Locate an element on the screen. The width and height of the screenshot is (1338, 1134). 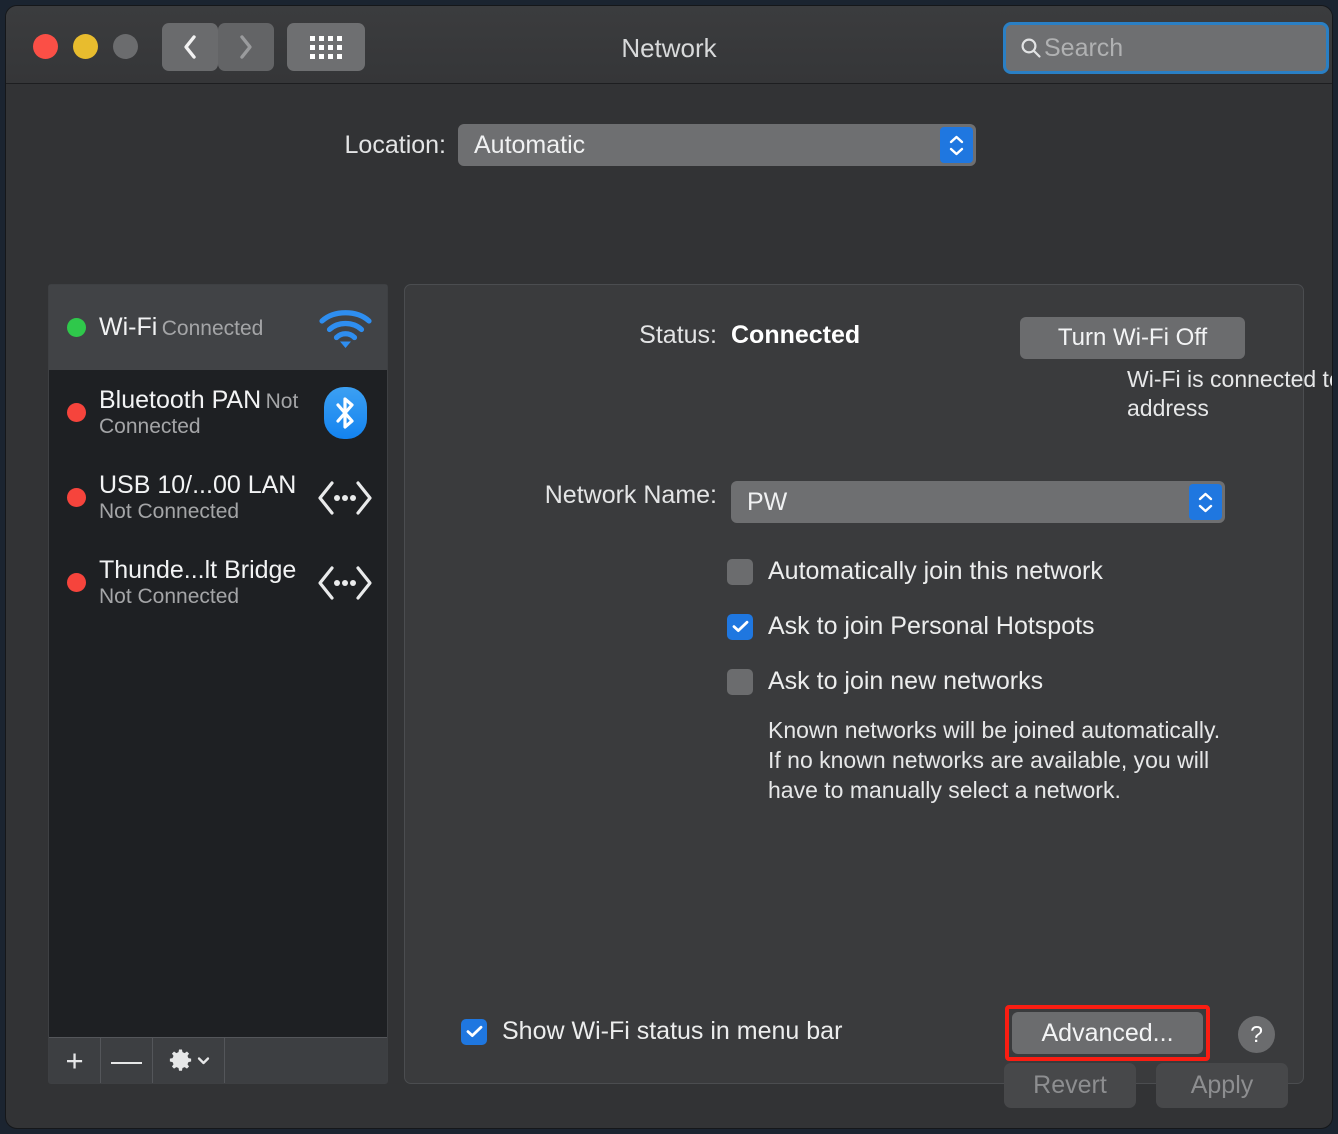
plus-icon: + is located at coordinates (74, 1060).